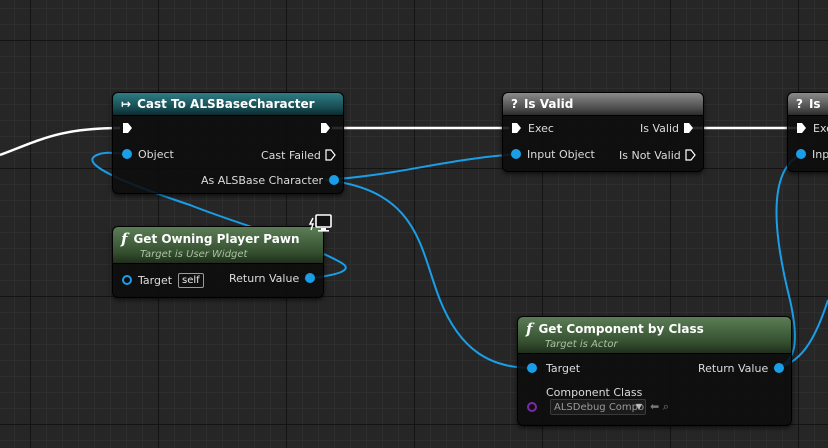  What do you see at coordinates (820, 154) in the screenshot?
I see `is-valid-2-input-label: Inp` at bounding box center [820, 154].